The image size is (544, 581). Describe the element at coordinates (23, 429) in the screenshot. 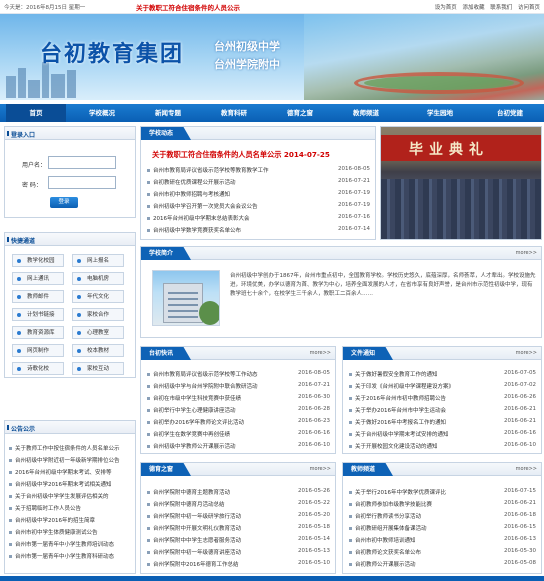

I see `notices-header: 公告公示` at that location.